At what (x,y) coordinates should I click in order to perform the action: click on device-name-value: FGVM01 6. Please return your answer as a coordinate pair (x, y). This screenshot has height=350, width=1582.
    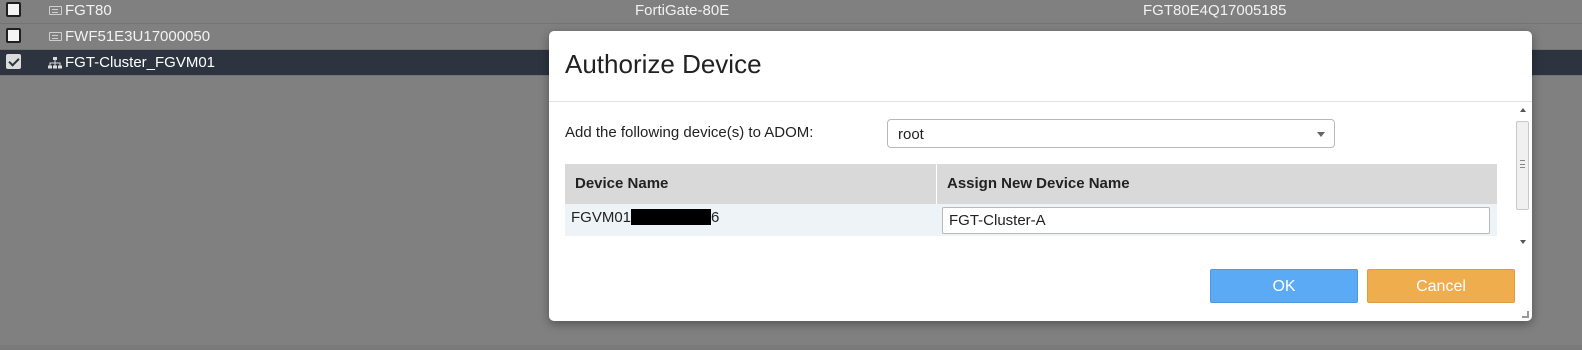
    Looking at the image, I should click on (645, 217).